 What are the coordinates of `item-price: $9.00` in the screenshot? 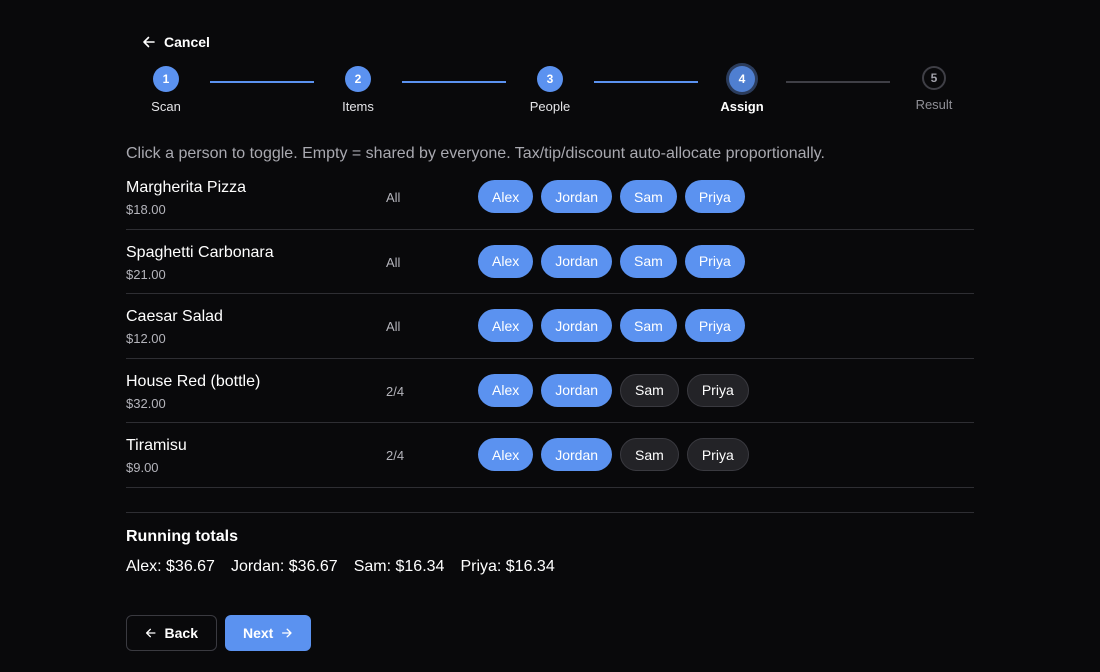 It's located at (142, 468).